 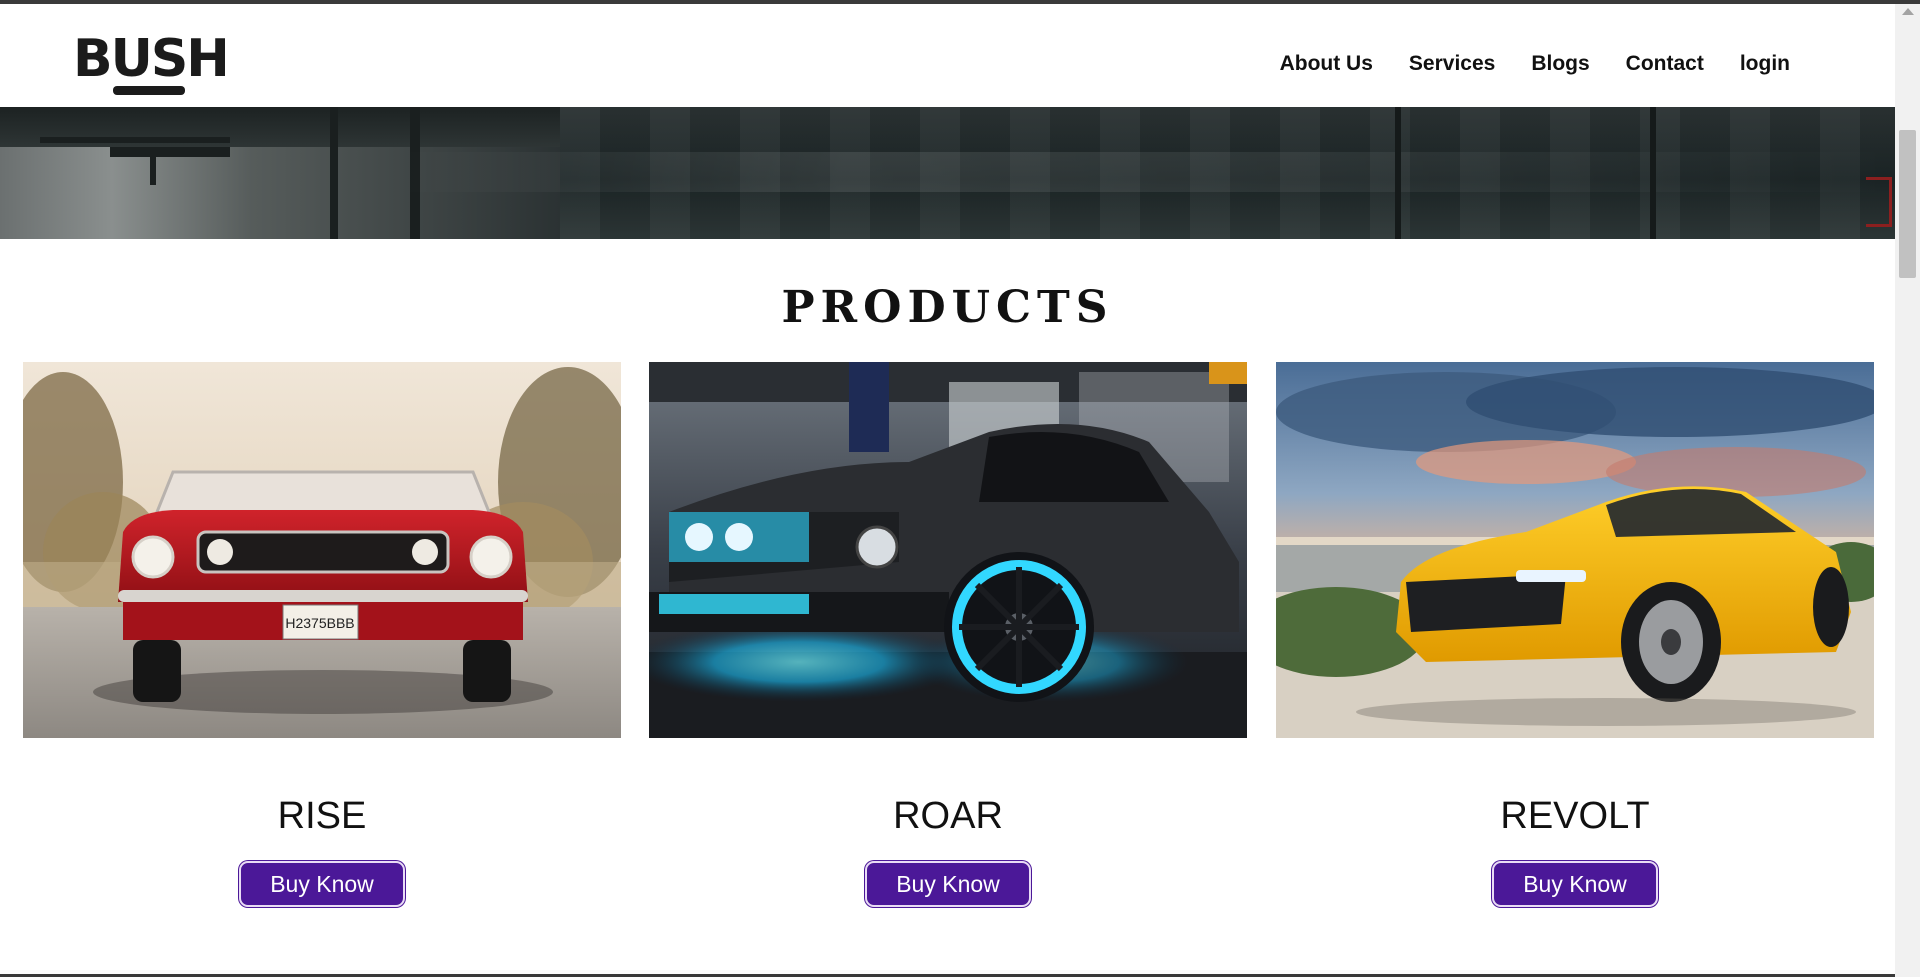 What do you see at coordinates (1765, 64) in the screenshot?
I see `nav-login: login` at bounding box center [1765, 64].